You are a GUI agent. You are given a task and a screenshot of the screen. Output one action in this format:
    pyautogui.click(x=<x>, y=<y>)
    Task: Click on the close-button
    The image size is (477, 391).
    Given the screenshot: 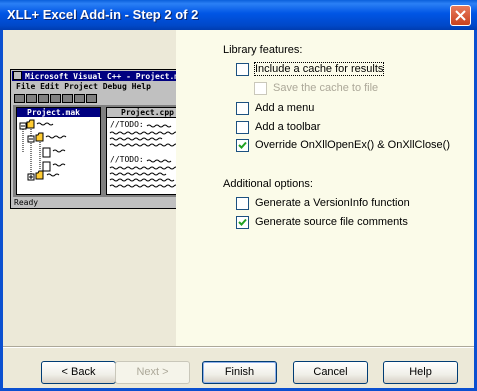 What is the action you would take?
    pyautogui.click(x=460, y=15)
    